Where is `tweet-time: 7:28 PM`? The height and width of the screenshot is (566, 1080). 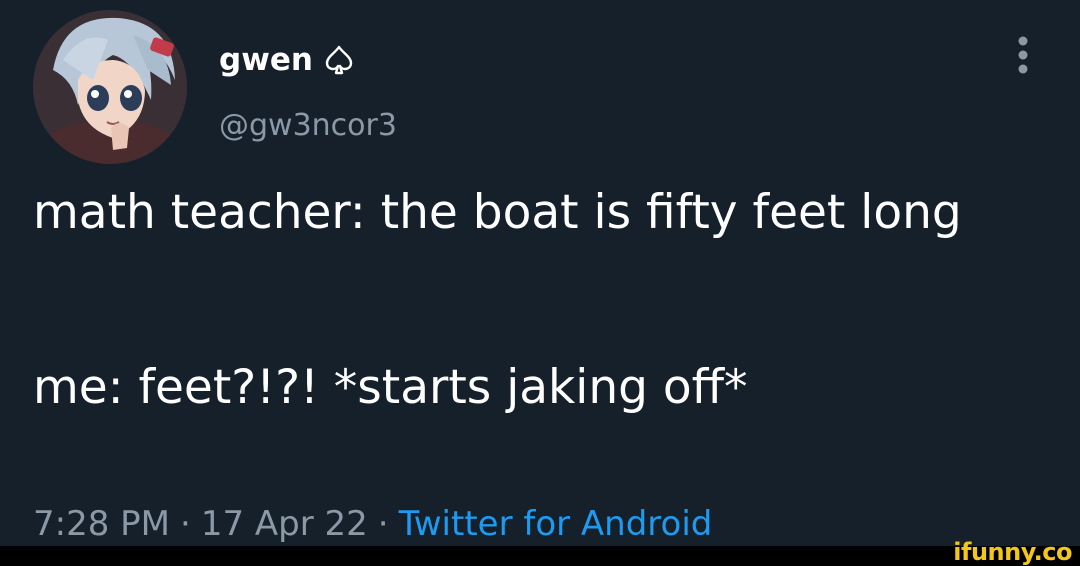 tweet-time: 7:28 PM is located at coordinates (101, 524).